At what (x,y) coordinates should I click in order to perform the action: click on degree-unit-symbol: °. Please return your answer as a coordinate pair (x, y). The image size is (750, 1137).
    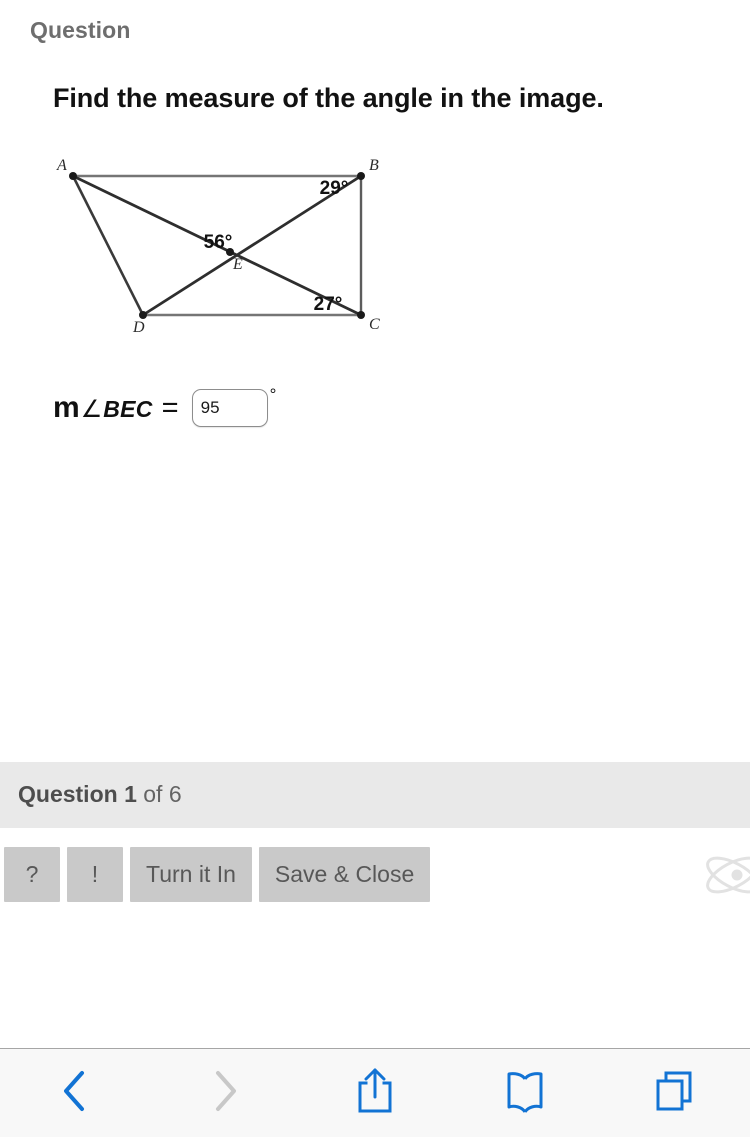
    Looking at the image, I should click on (273, 394).